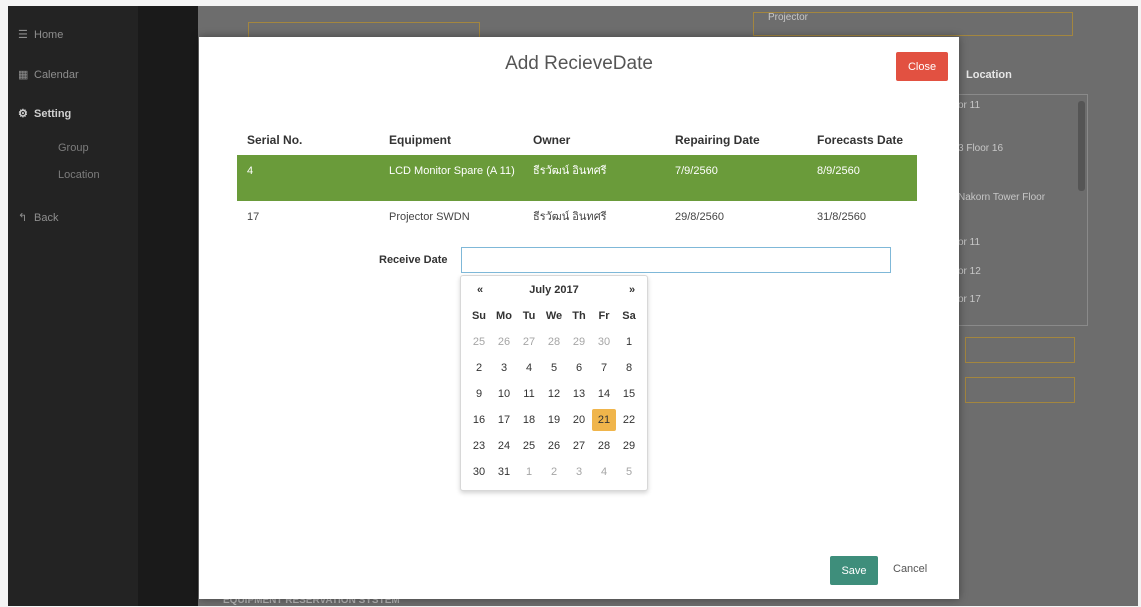  What do you see at coordinates (910, 569) in the screenshot?
I see `cancel-button: Cancel` at bounding box center [910, 569].